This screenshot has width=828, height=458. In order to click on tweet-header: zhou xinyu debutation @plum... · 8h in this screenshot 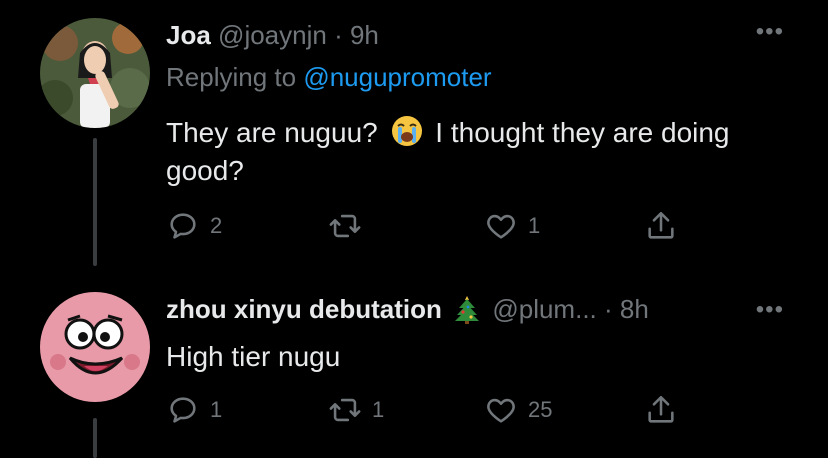, I will do `click(467, 309)`.